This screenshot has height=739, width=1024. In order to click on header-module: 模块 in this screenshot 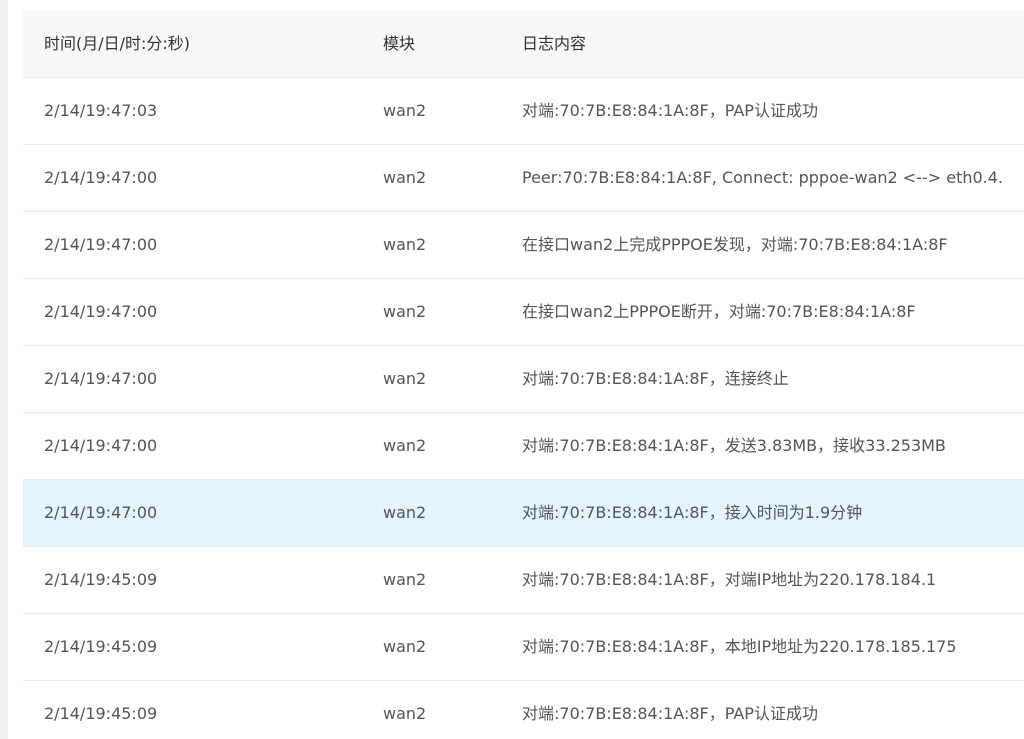, I will do `click(443, 44)`.